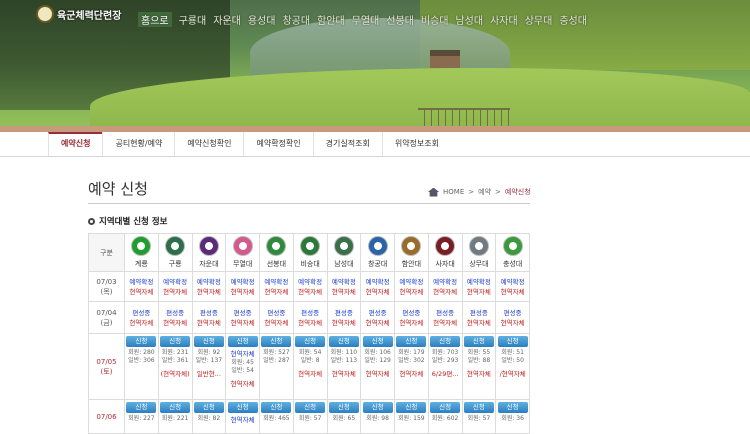 This screenshot has height=434, width=750. I want to click on subnav-tab: 위약정보조회, so click(416, 144).